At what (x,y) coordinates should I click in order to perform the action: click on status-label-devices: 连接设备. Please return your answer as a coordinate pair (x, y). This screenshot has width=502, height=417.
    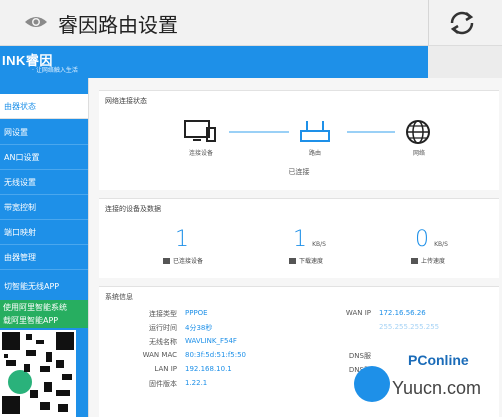
    Looking at the image, I should click on (200, 153).